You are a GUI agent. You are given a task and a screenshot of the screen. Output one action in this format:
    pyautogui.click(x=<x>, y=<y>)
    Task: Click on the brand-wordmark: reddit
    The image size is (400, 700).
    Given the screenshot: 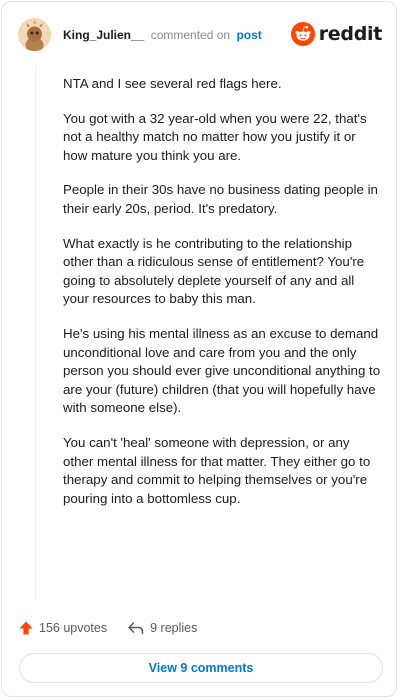 What is the action you would take?
    pyautogui.click(x=350, y=34)
    